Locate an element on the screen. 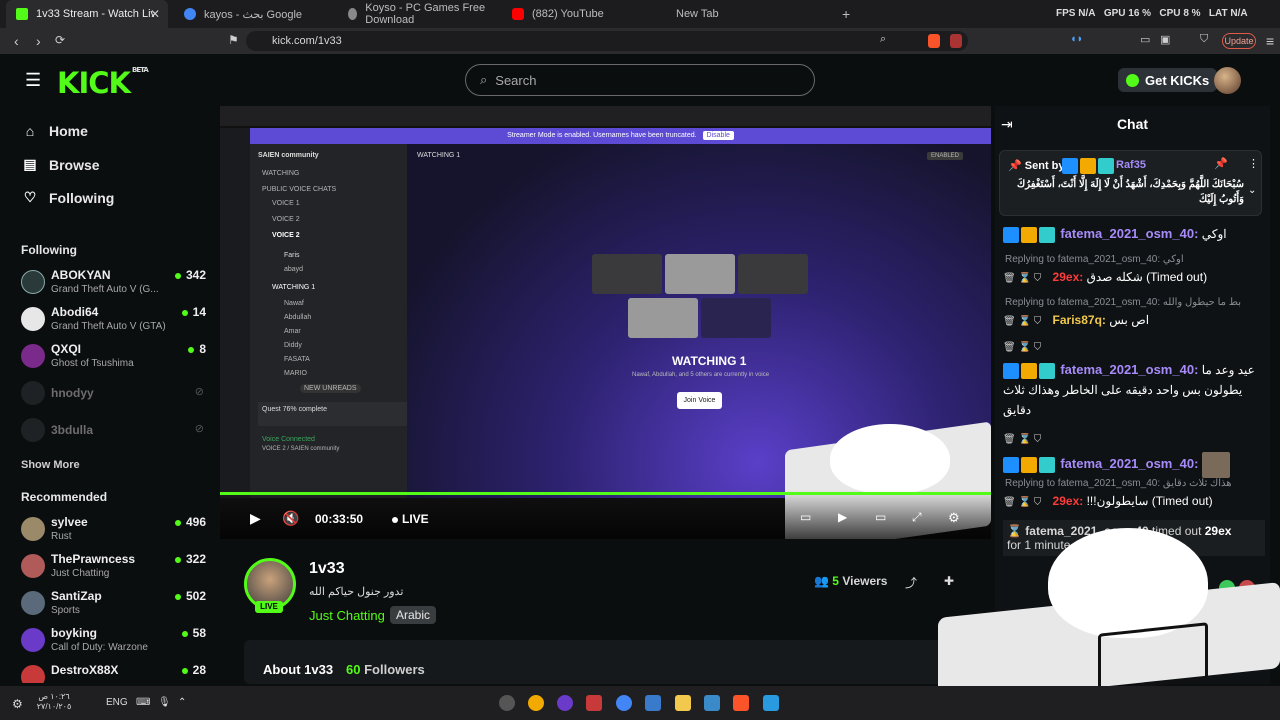 Image resolution: width=1280 pixels, height=720 pixels. tab-new-tab: New Tab is located at coordinates (746, 14).